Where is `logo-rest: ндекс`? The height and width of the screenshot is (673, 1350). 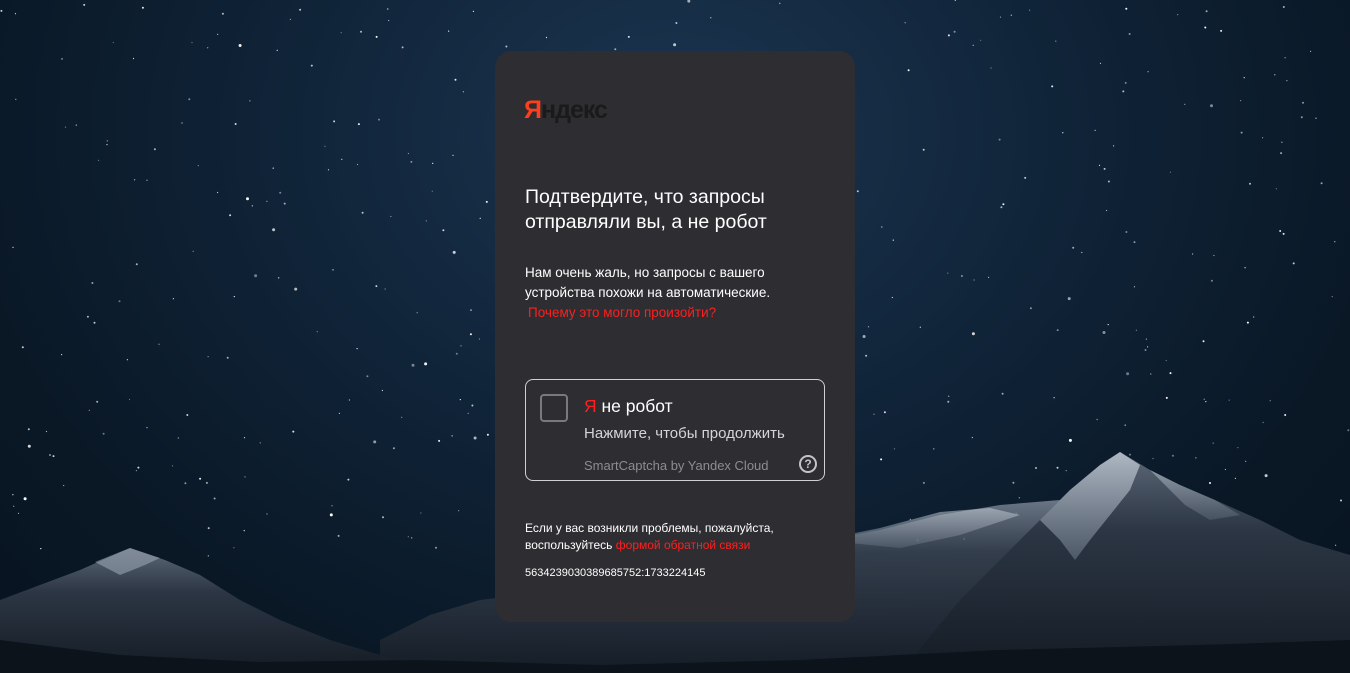 logo-rest: ндекс is located at coordinates (574, 110).